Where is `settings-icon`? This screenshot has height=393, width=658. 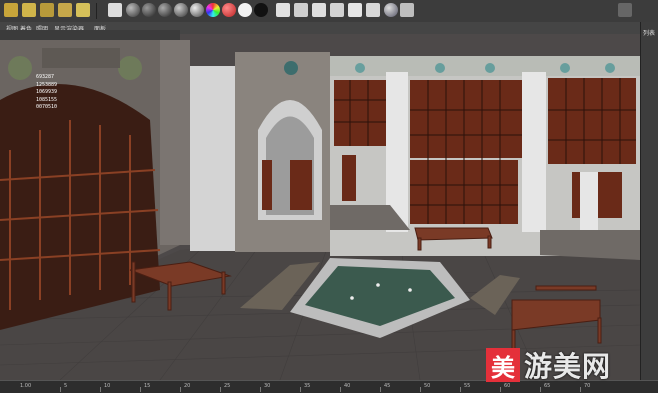 settings-icon is located at coordinates (407, 10).